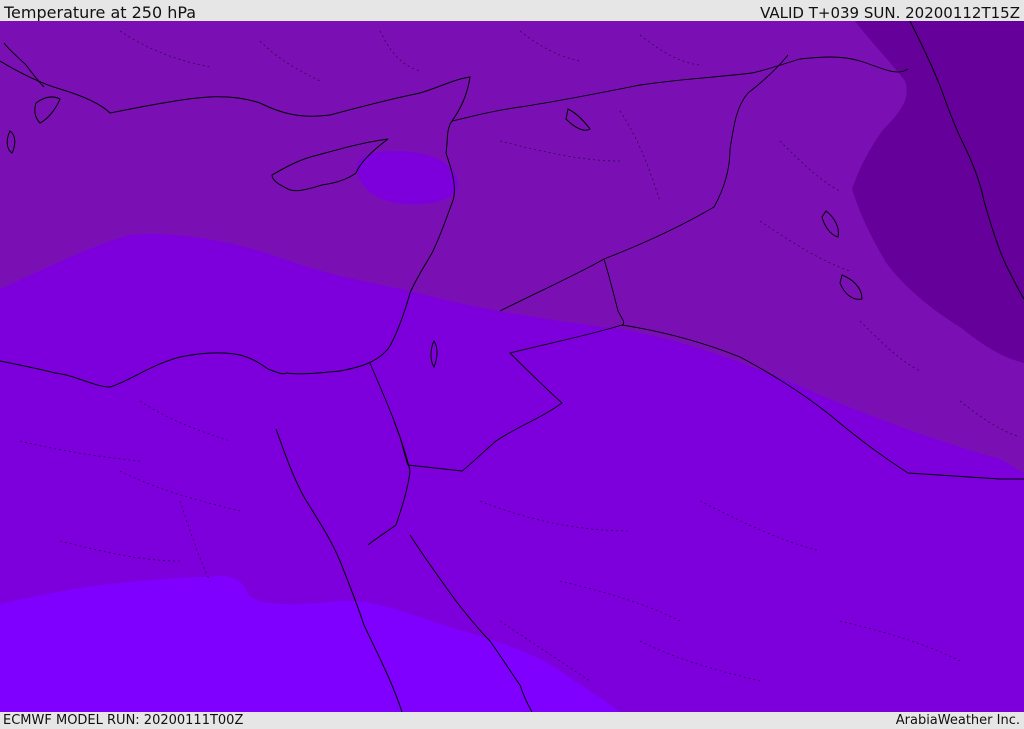  I want to click on model-run-label: ECMWF MODEL RUN: 20200111T00Z, so click(123, 720).